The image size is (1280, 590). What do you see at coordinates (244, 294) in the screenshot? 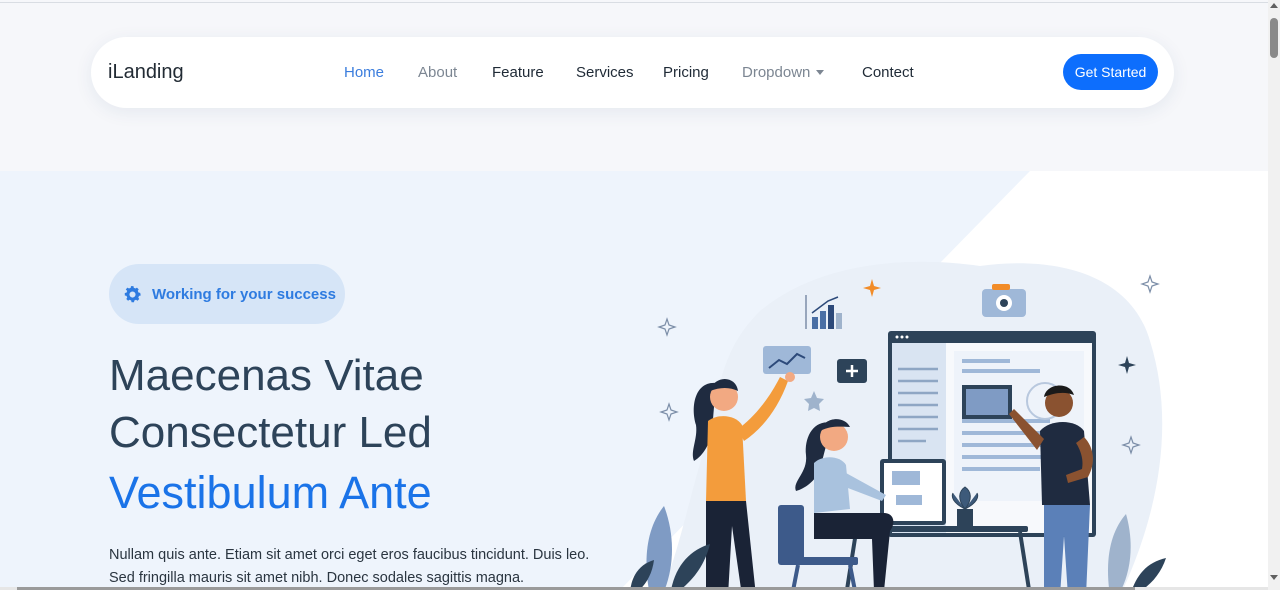
I see `badge-text: Working for your success` at bounding box center [244, 294].